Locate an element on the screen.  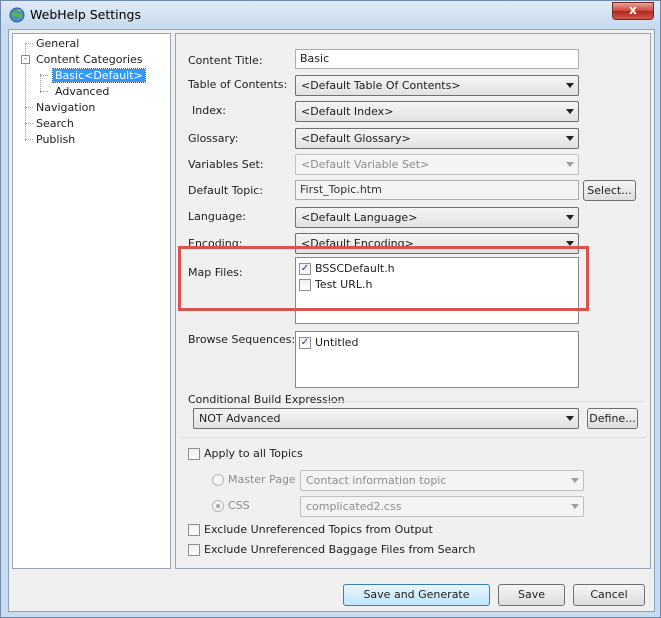
glossary-select: <Default Glossary> is located at coordinates (437, 138).